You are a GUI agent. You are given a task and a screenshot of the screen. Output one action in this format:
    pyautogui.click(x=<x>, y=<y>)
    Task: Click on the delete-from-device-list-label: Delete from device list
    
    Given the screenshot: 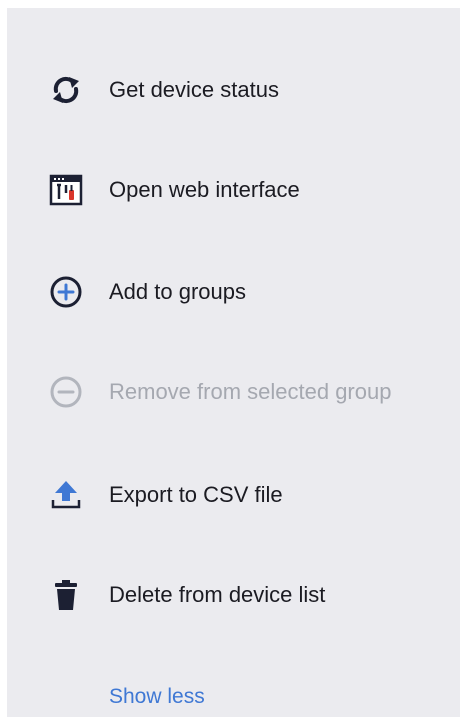 What is the action you would take?
    pyautogui.click(x=217, y=594)
    